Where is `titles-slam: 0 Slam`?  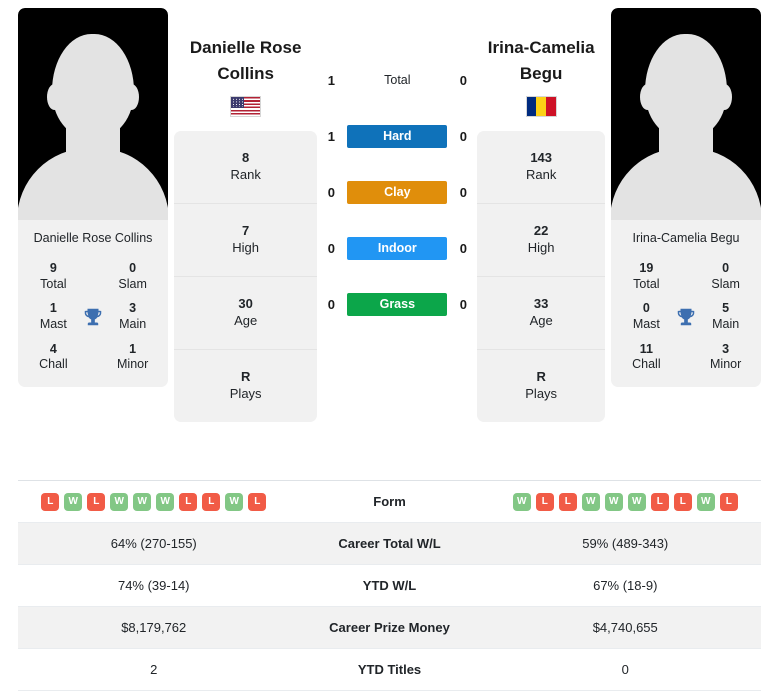 titles-slam: 0 Slam is located at coordinates (725, 276).